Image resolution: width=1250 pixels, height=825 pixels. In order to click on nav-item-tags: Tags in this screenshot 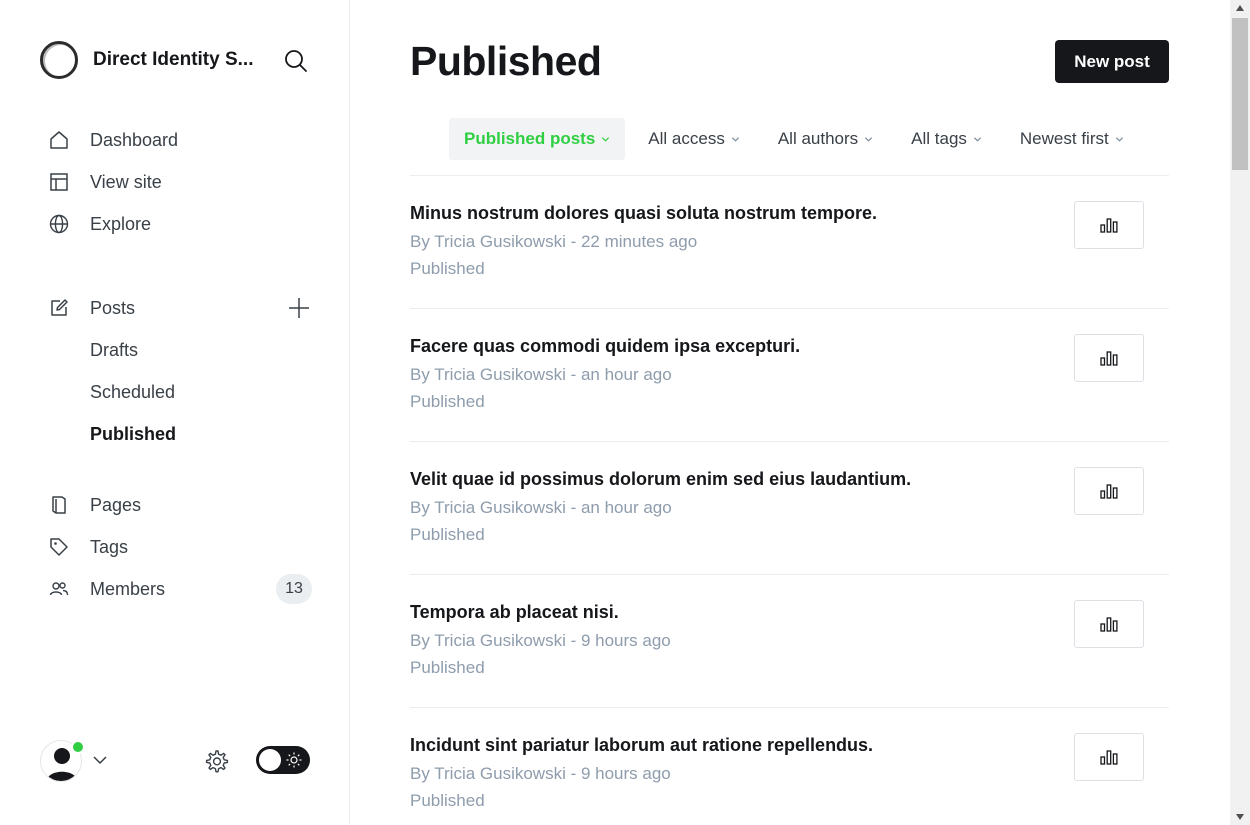, I will do `click(181, 547)`.